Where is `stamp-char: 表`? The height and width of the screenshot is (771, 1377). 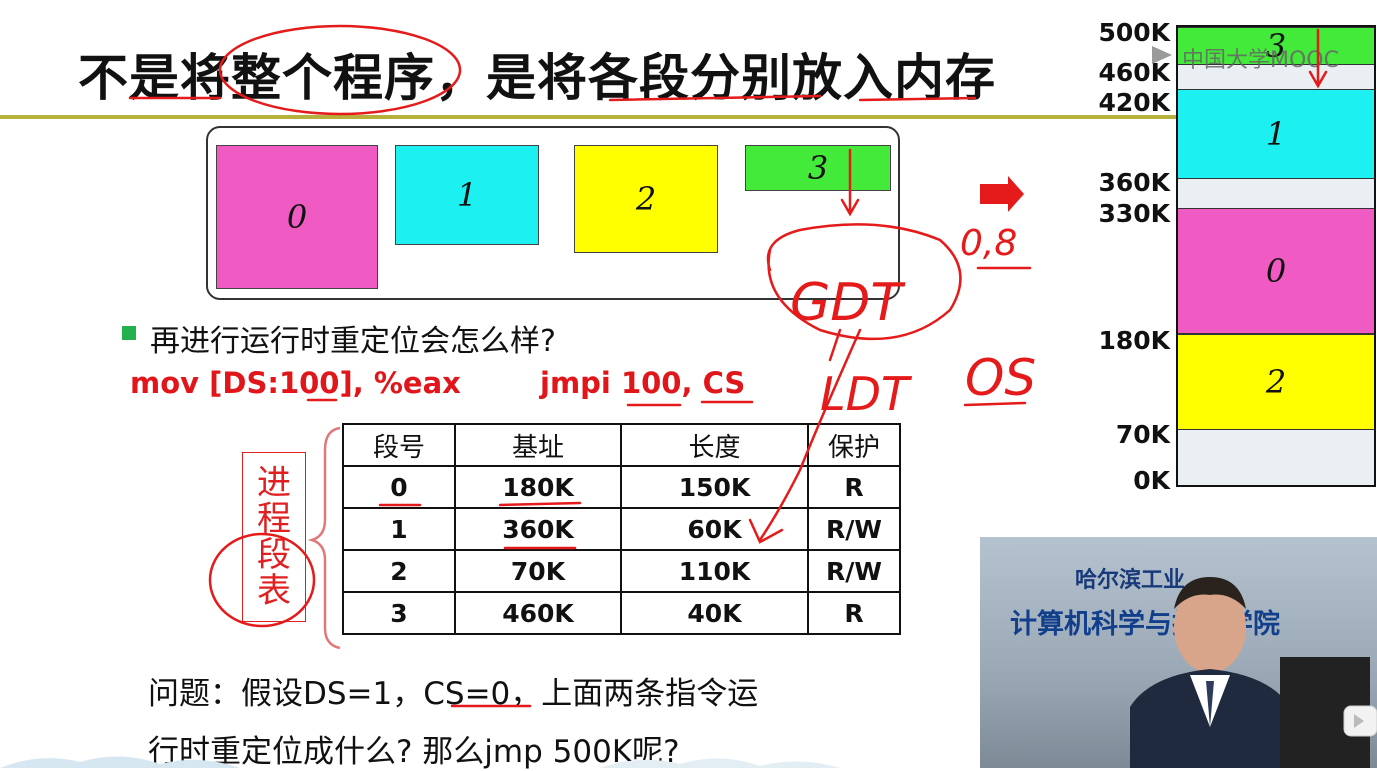
stamp-char: 表 is located at coordinates (274, 591).